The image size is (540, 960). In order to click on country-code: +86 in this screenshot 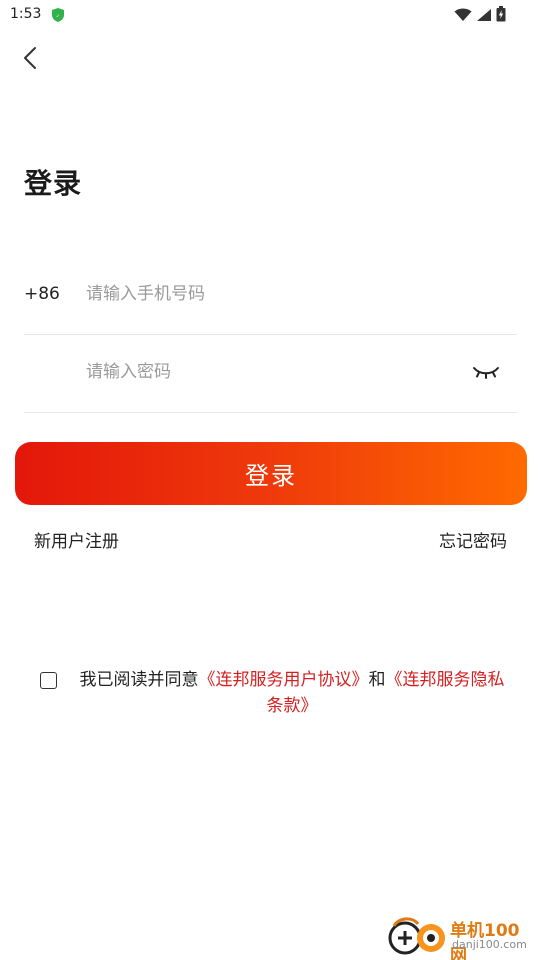, I will do `click(42, 294)`.